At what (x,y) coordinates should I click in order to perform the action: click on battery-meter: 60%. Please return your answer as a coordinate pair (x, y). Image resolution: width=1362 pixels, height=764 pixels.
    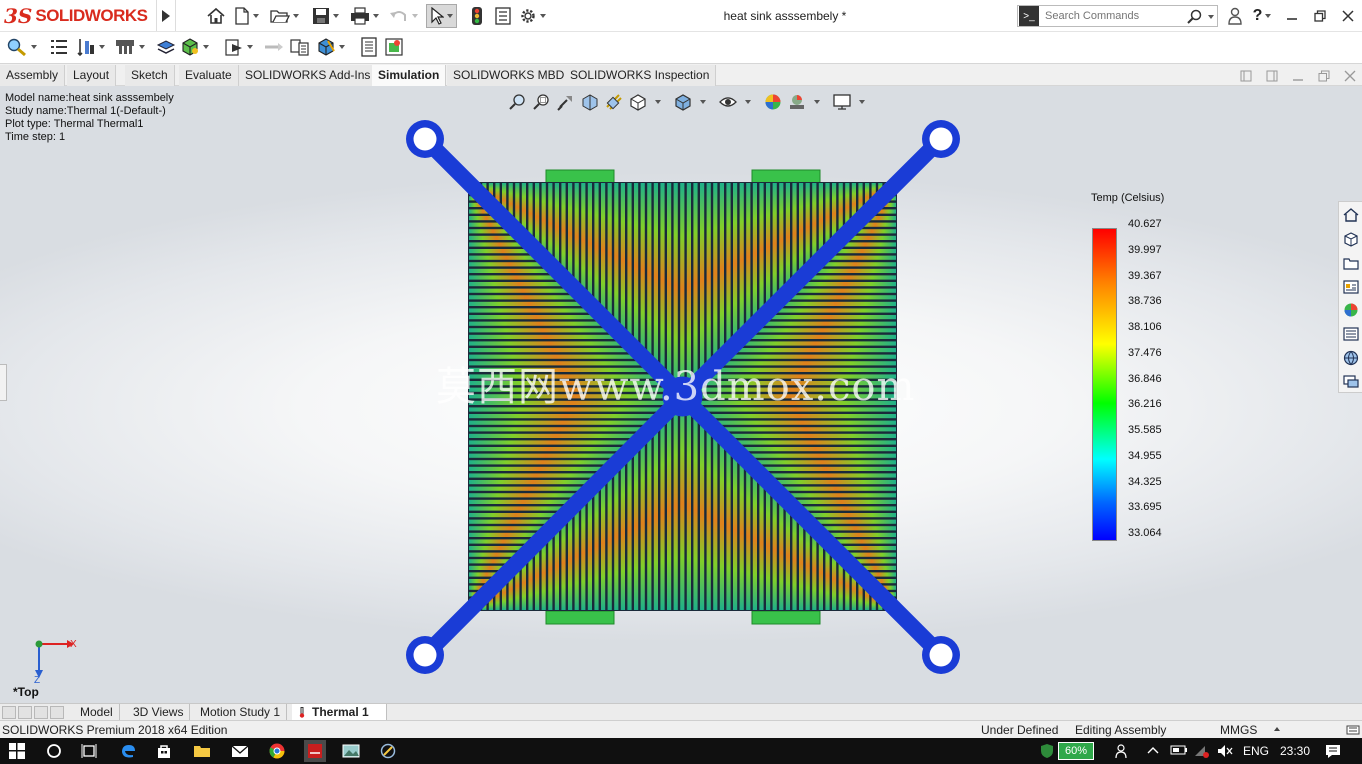
    Looking at the image, I should click on (1076, 751).